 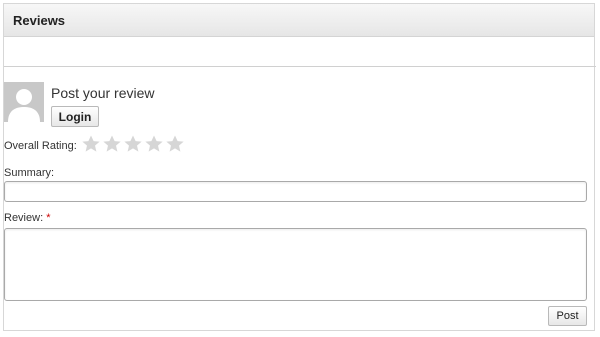 I want to click on required-marker: *, so click(x=48, y=218).